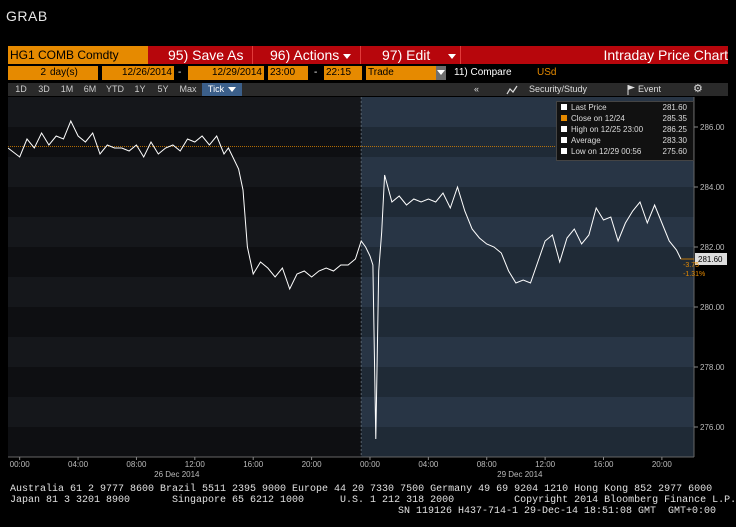 The image size is (736, 527). Describe the element at coordinates (586, 140) in the screenshot. I see `legend-label: Average` at that location.